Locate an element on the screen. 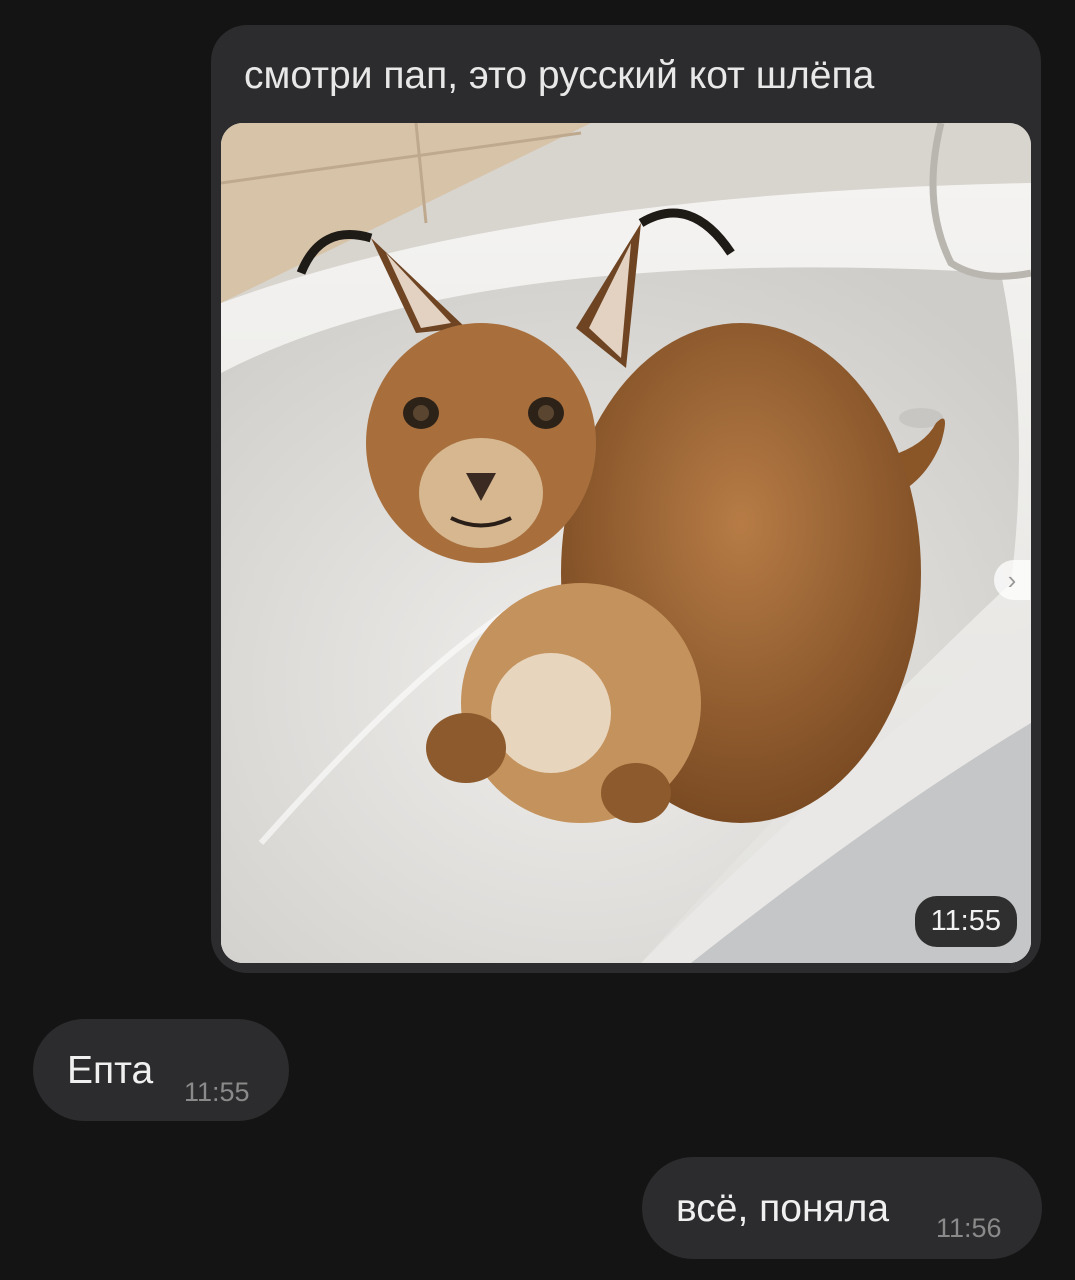 This screenshot has width=1075, height=1280. message-text: Епта is located at coordinates (110, 1070).